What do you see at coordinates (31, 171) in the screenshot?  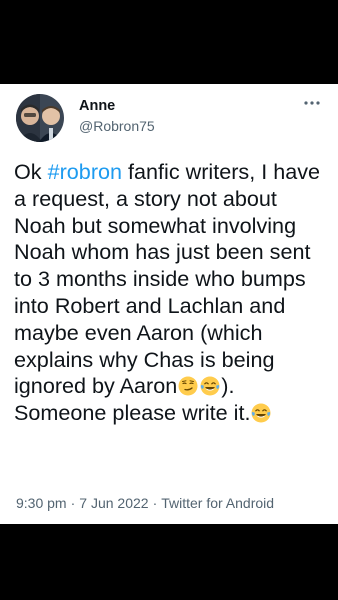 I see `tweet-text-start: Ok` at bounding box center [31, 171].